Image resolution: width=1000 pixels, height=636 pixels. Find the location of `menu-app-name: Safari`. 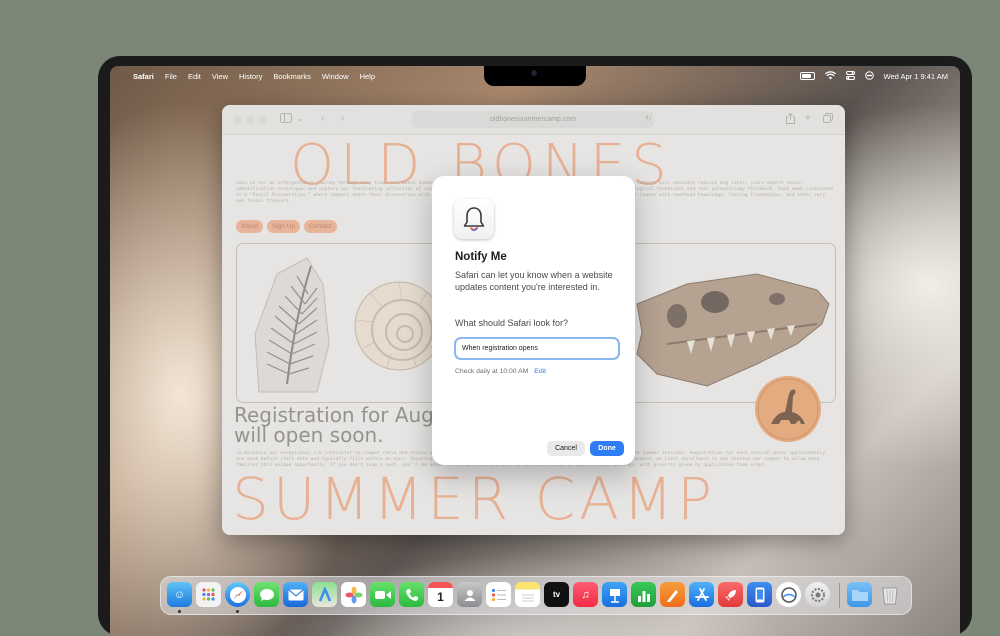

menu-app-name: Safari is located at coordinates (143, 76).